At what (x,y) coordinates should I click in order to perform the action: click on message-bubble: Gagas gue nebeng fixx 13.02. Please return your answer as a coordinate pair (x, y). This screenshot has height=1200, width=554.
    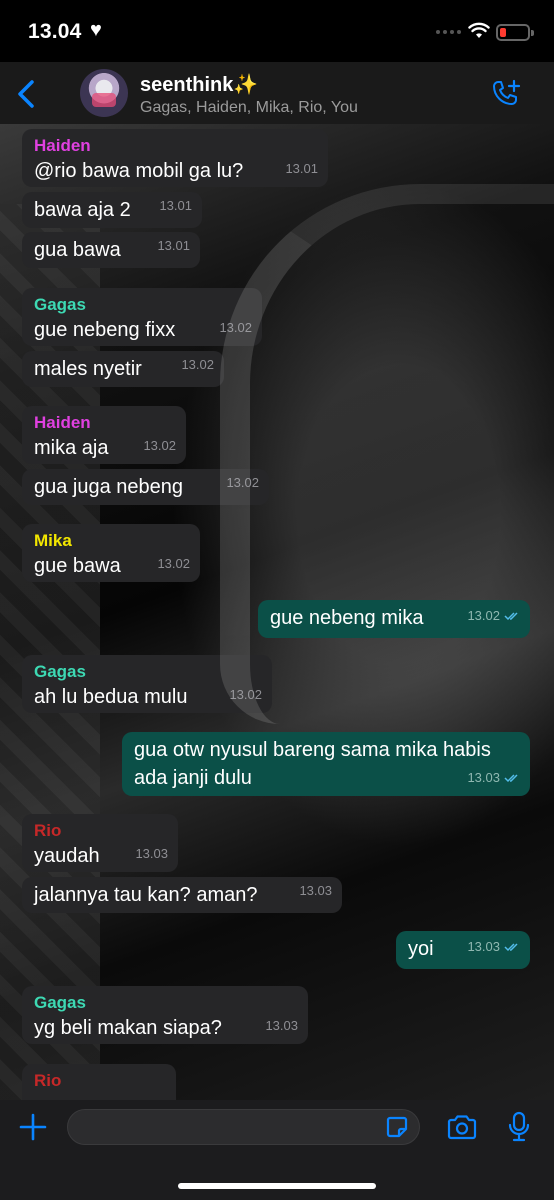
    Looking at the image, I should click on (142, 317).